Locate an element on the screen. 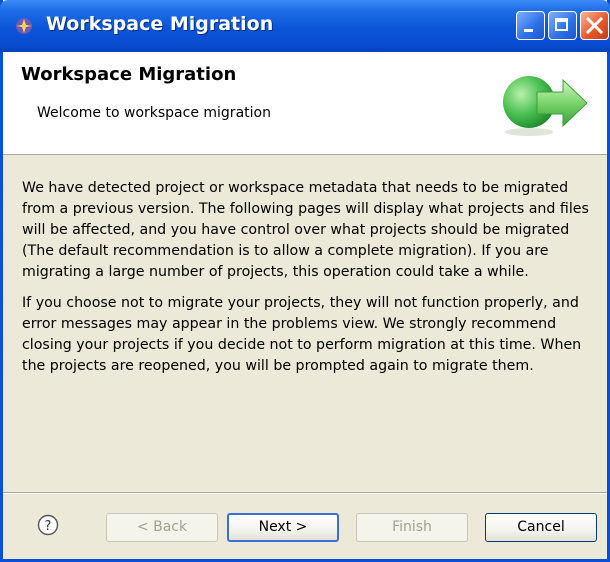 This screenshot has height=562, width=610. next-button: Next > is located at coordinates (283, 527).